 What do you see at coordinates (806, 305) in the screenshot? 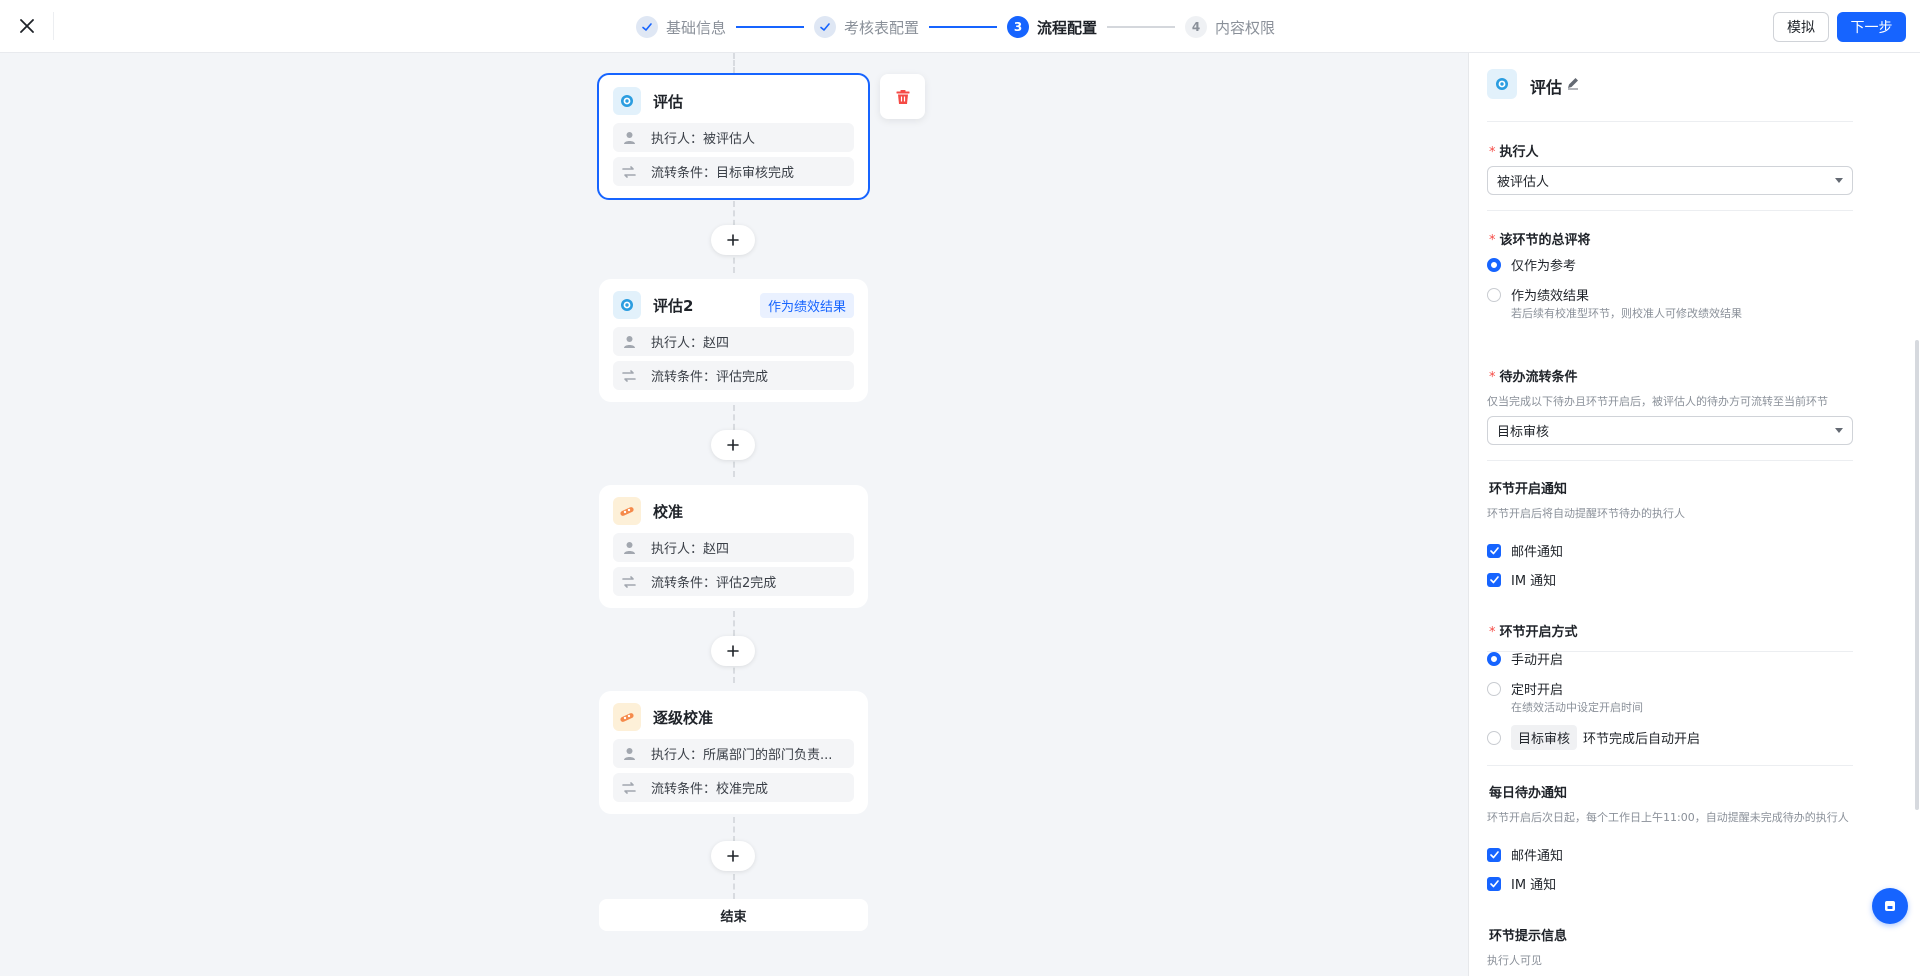
I see `performance-result-tag: 作为绩效结果` at bounding box center [806, 305].